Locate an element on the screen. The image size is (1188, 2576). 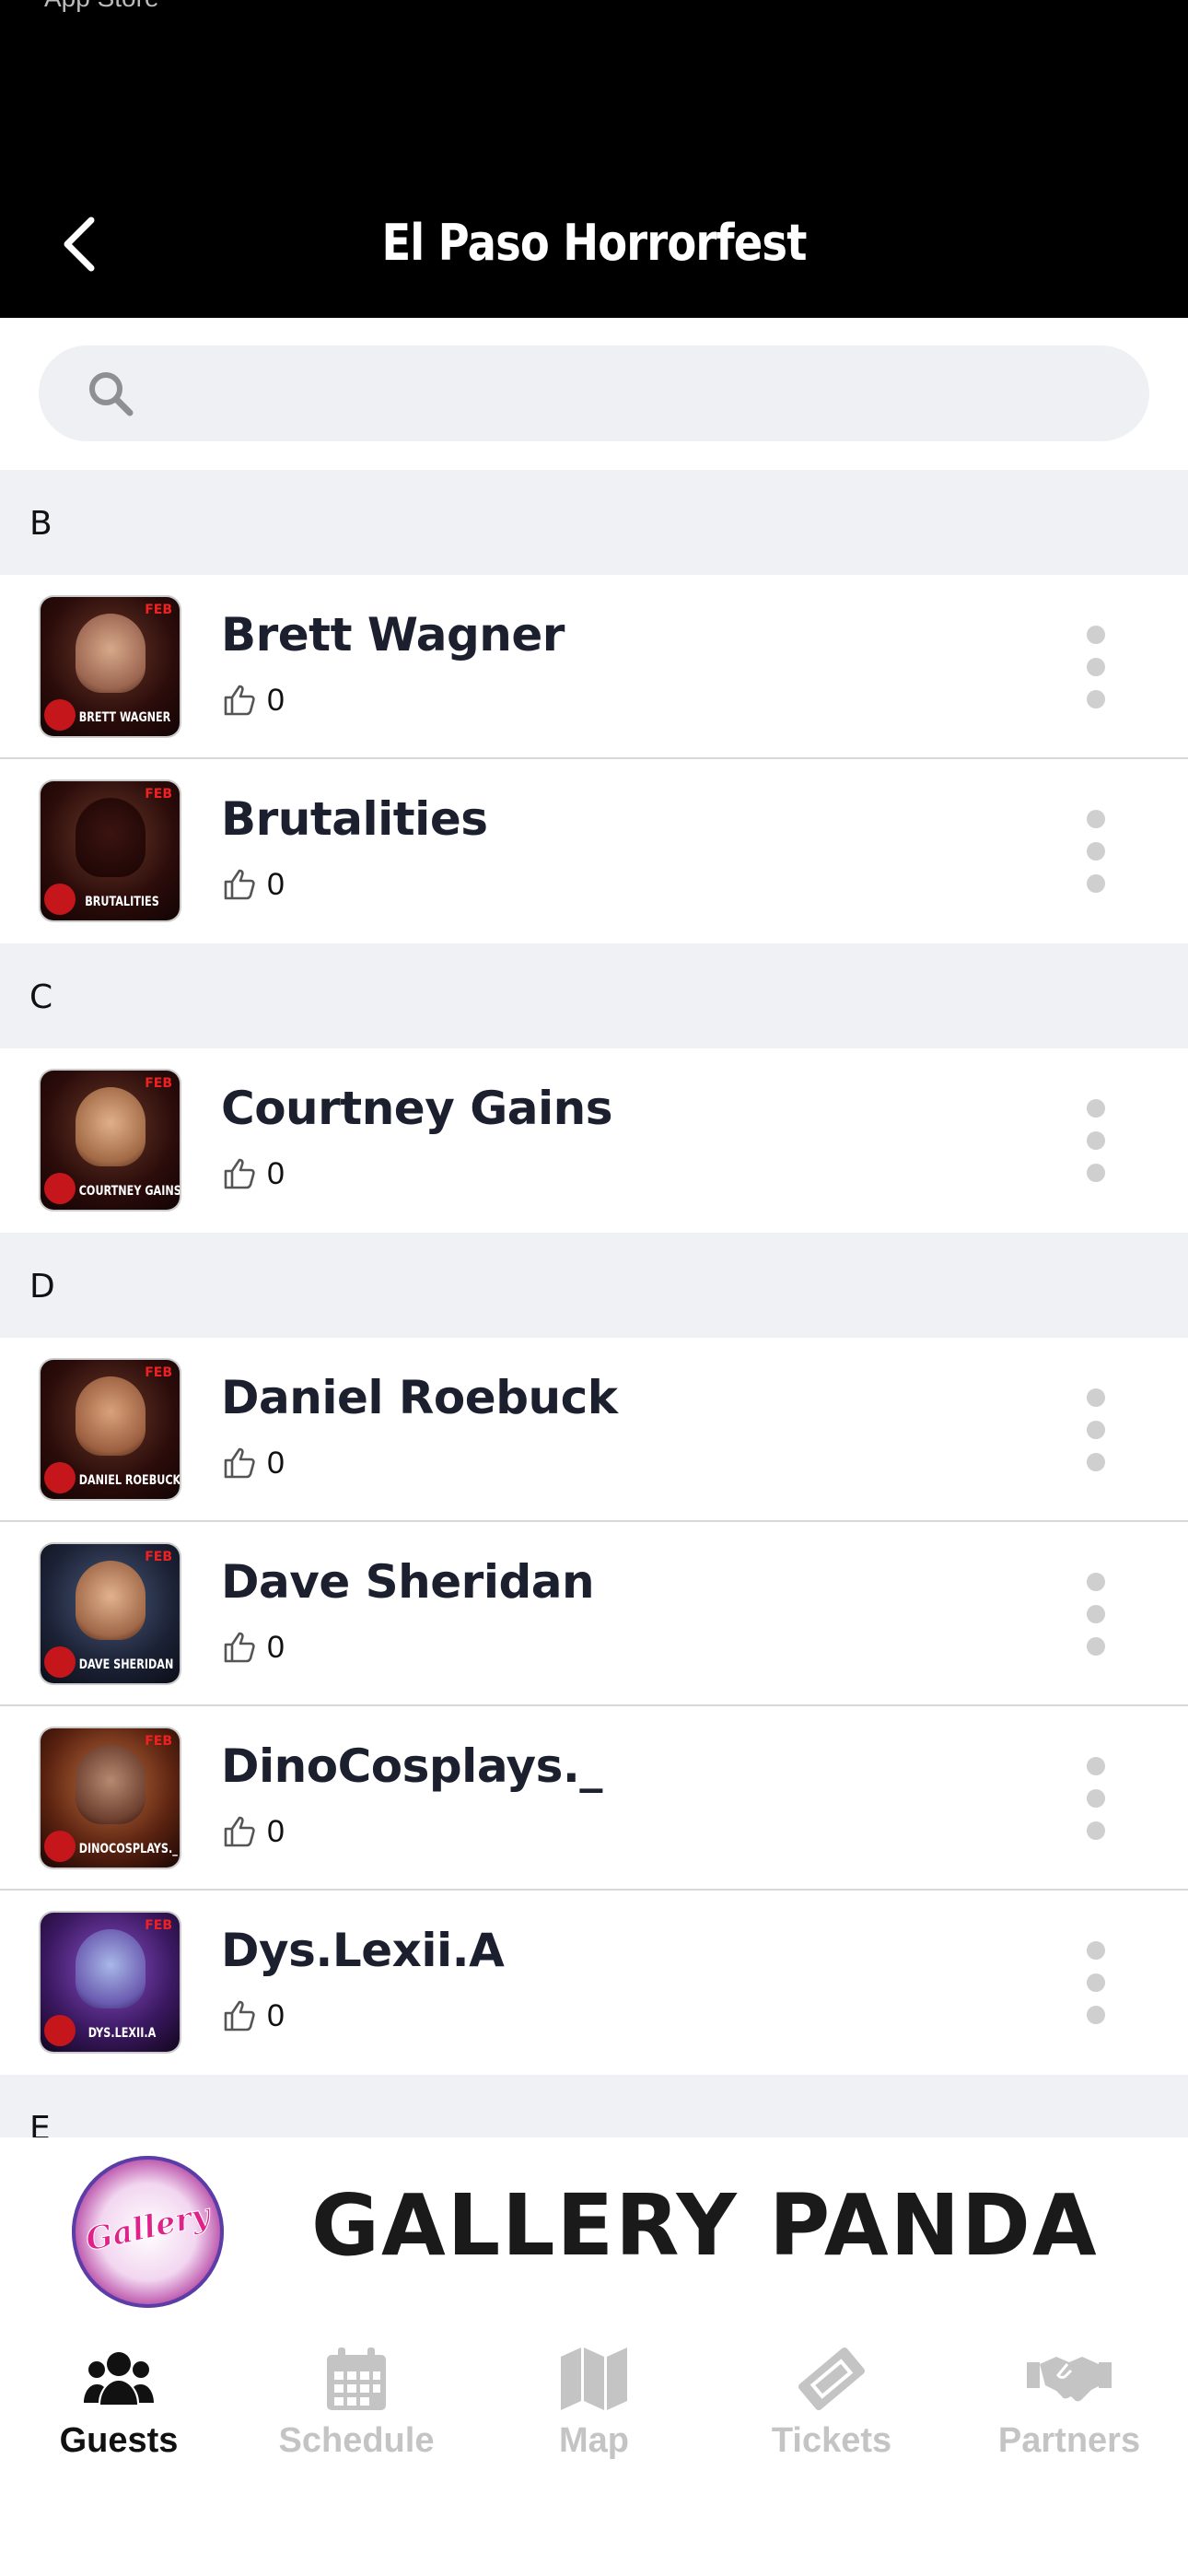
tab-bar: Guests Schedule Map Tickets Partners is located at coordinates (594, 2449).